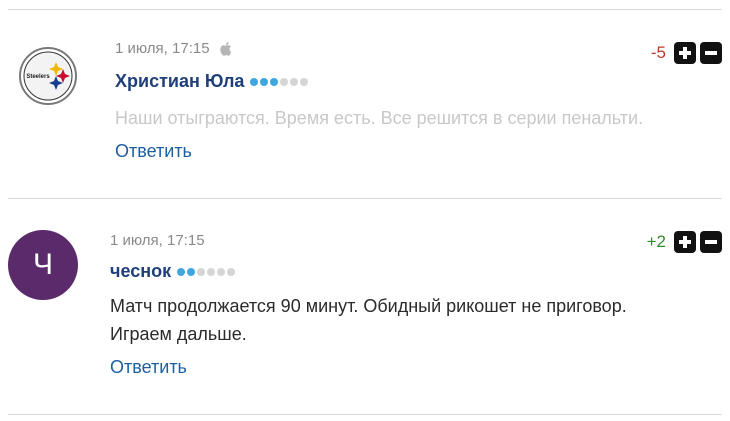  I want to click on steelers-logo-icon: Steelers, so click(48, 76).